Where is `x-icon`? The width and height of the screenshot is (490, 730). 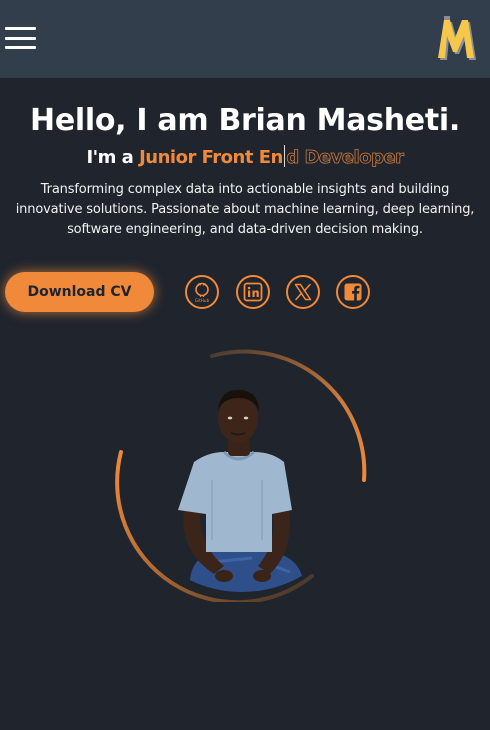
x-icon is located at coordinates (303, 292).